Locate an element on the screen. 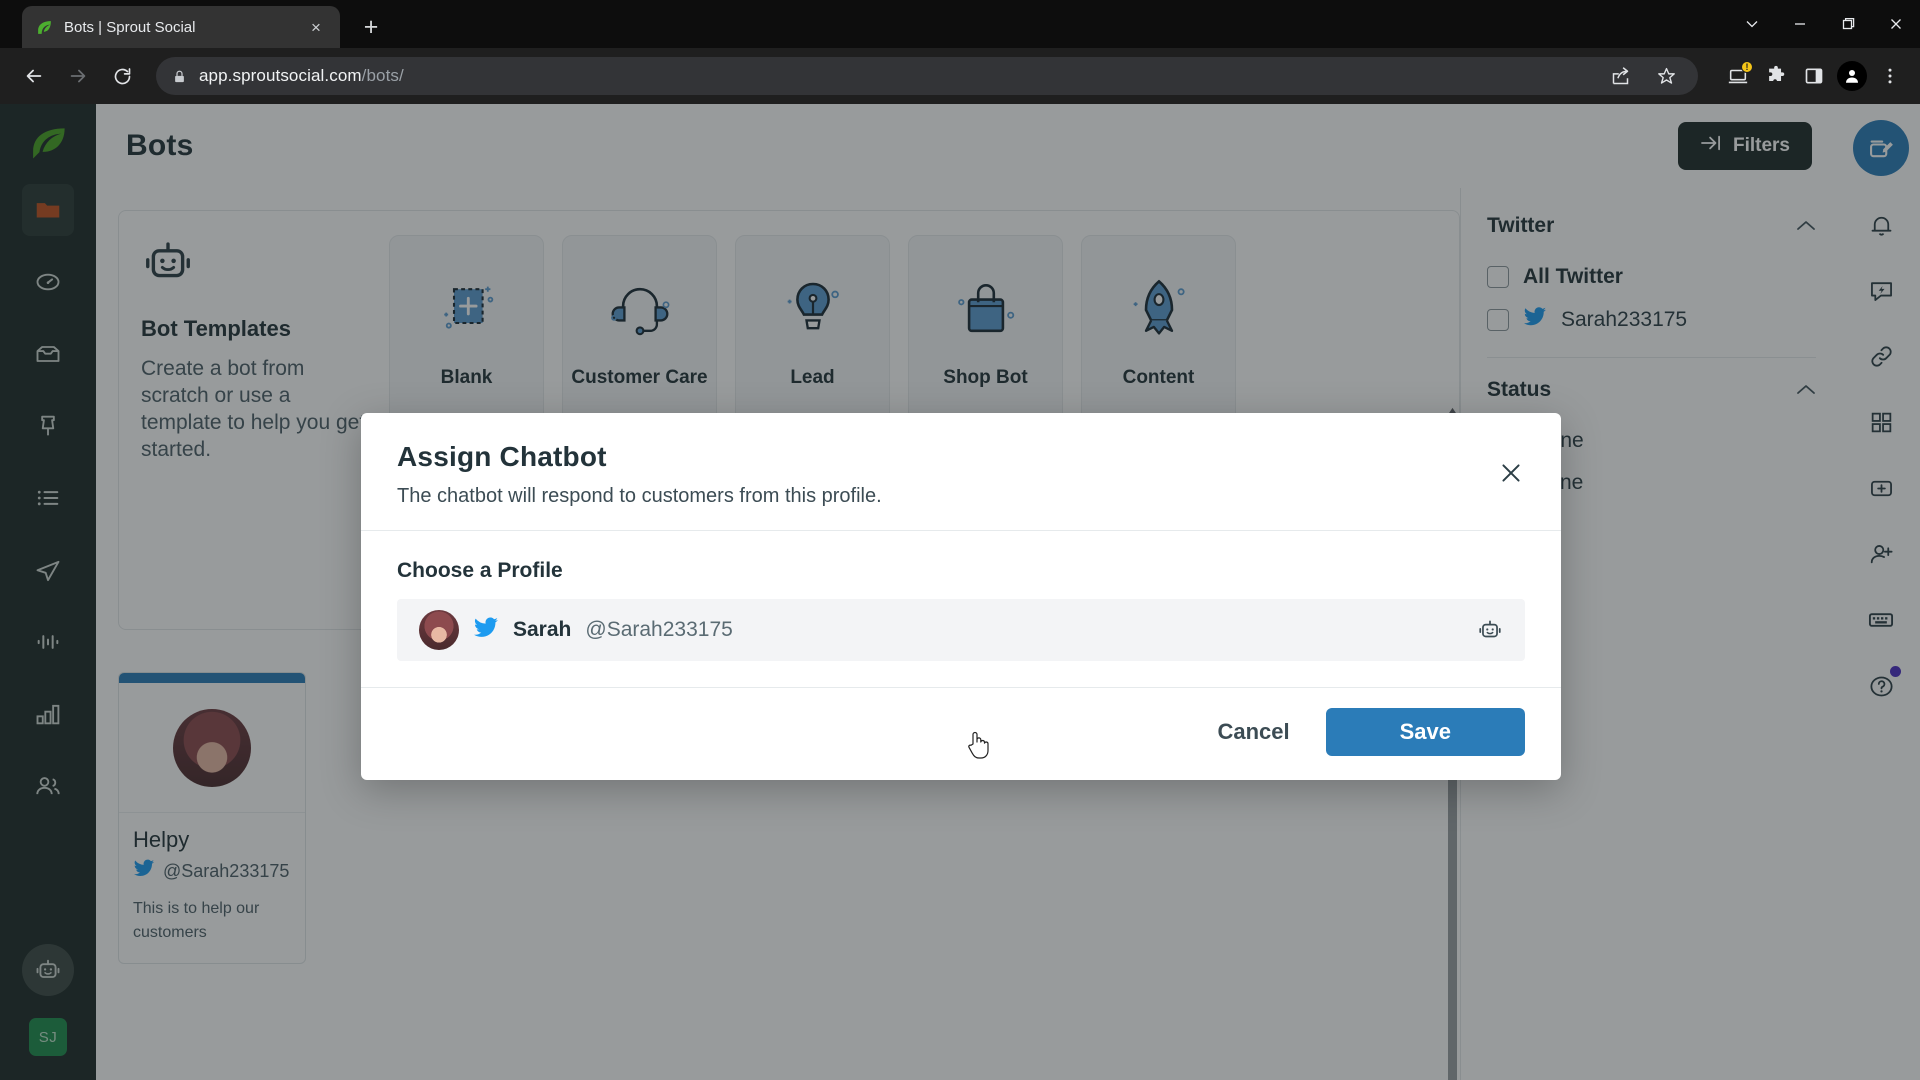 The image size is (1920, 1080). share-icon is located at coordinates (1620, 76).